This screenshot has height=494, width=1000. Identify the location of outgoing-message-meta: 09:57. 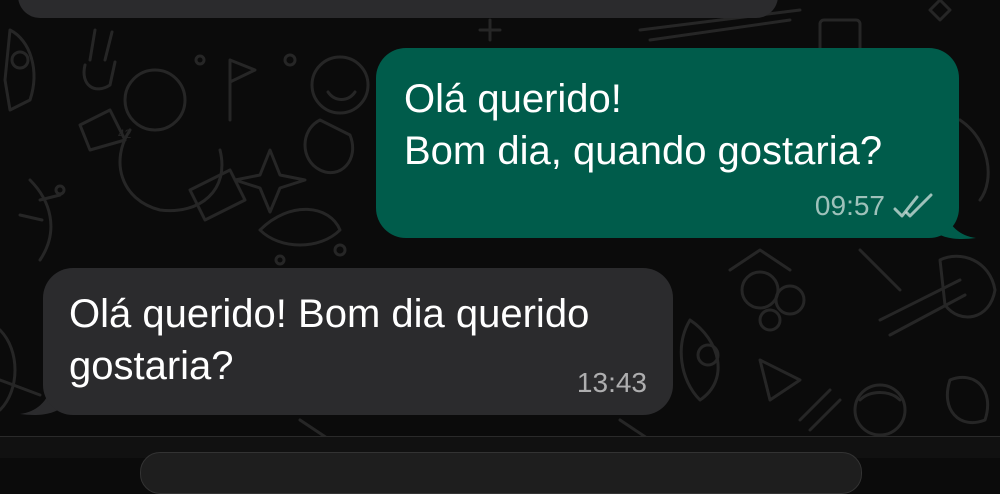
(875, 206).